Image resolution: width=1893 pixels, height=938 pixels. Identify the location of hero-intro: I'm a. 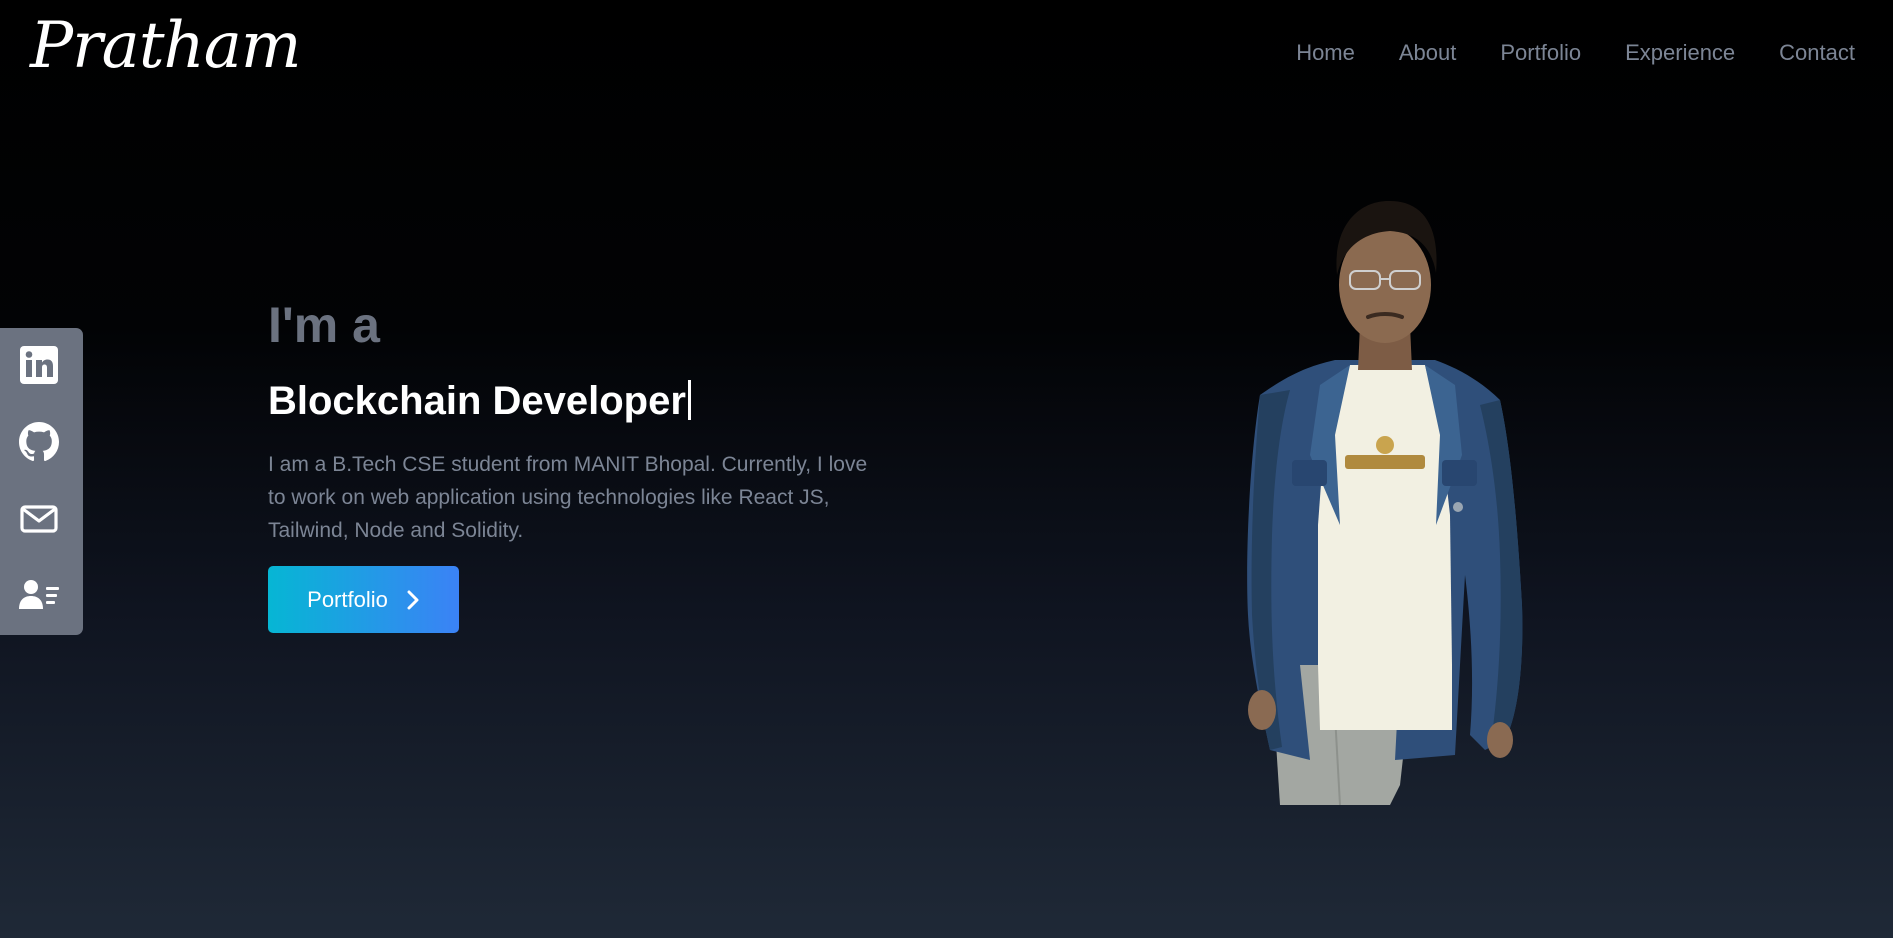
(324, 325).